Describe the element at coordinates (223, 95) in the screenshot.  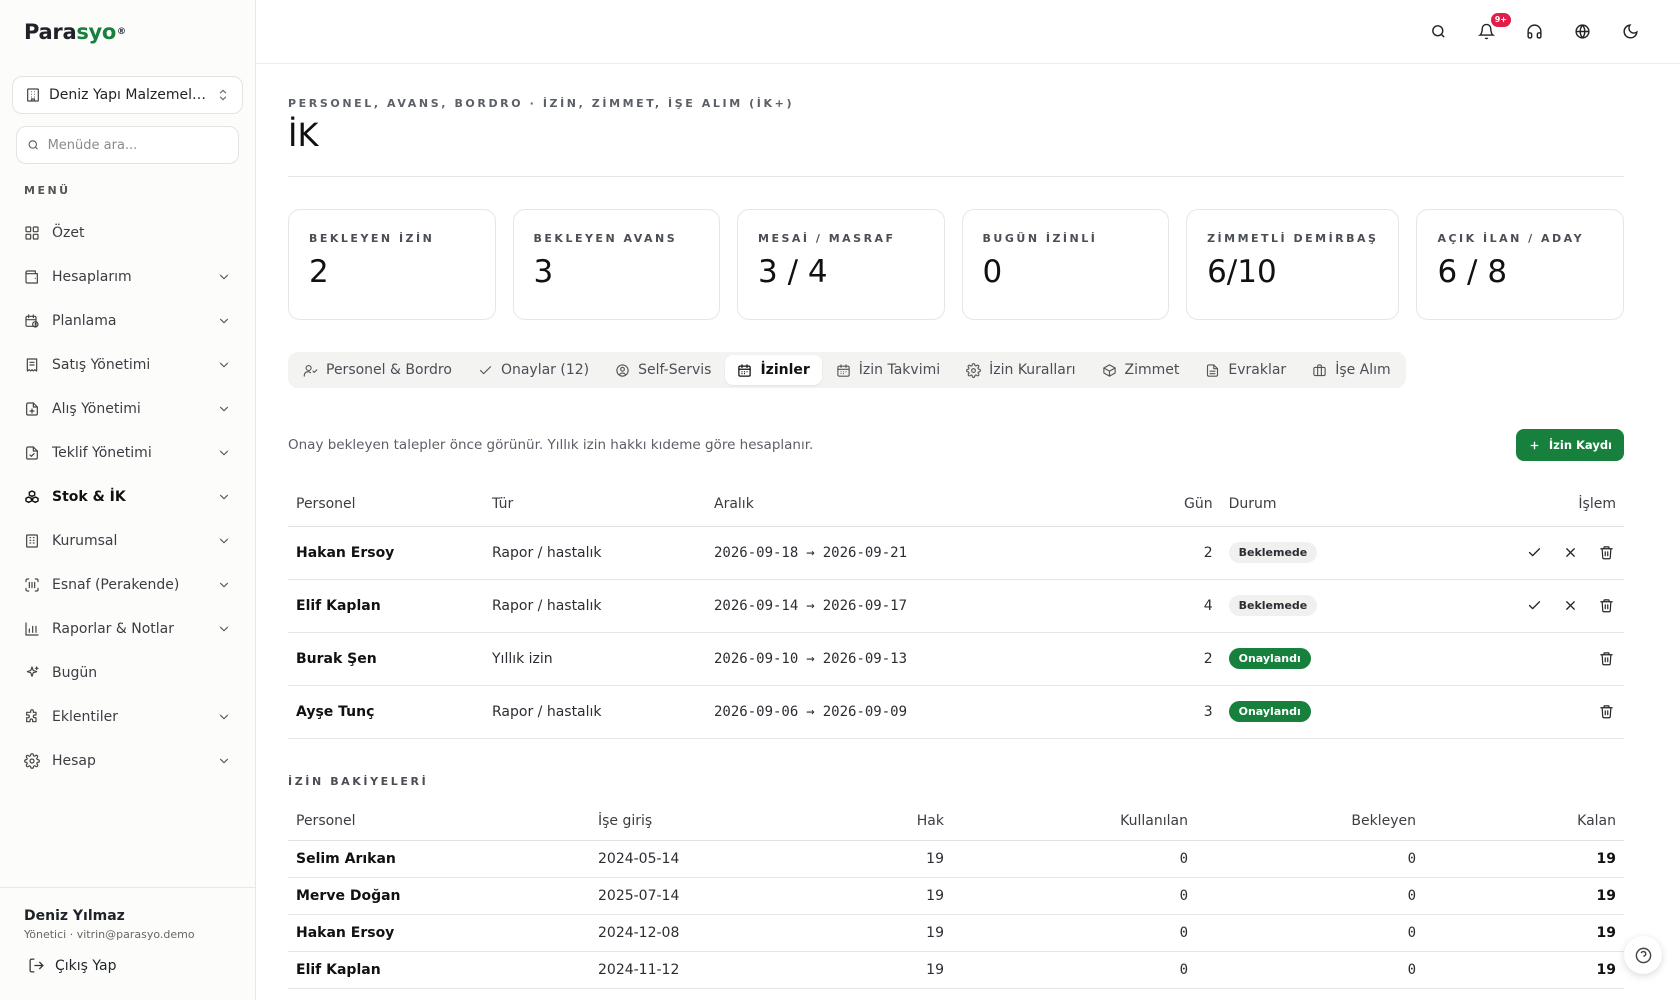
I see `chevron-up-down-icon` at that location.